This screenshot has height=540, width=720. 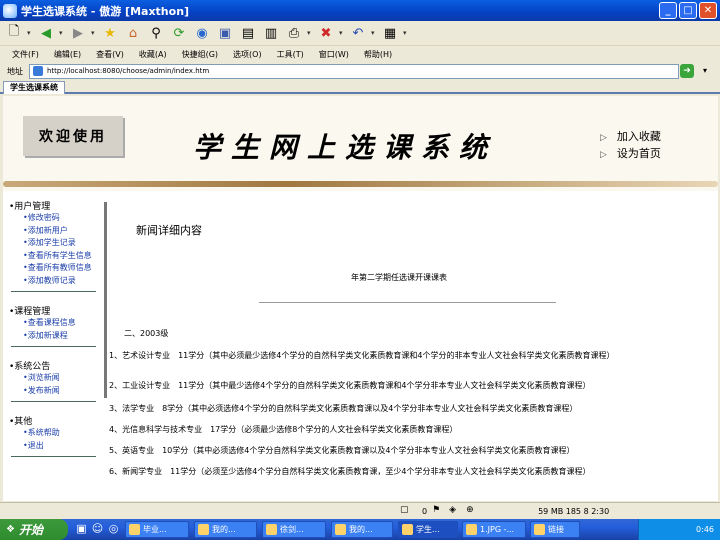 I want to click on menu-item-1: 编辑(E), so click(x=67, y=54).